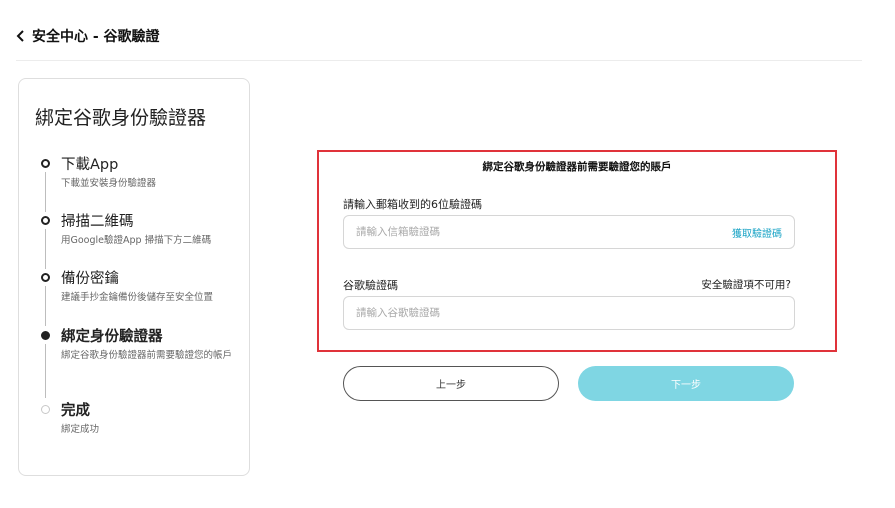 The height and width of the screenshot is (508, 895). I want to click on step-title: 掃描二維碼, so click(97, 222).